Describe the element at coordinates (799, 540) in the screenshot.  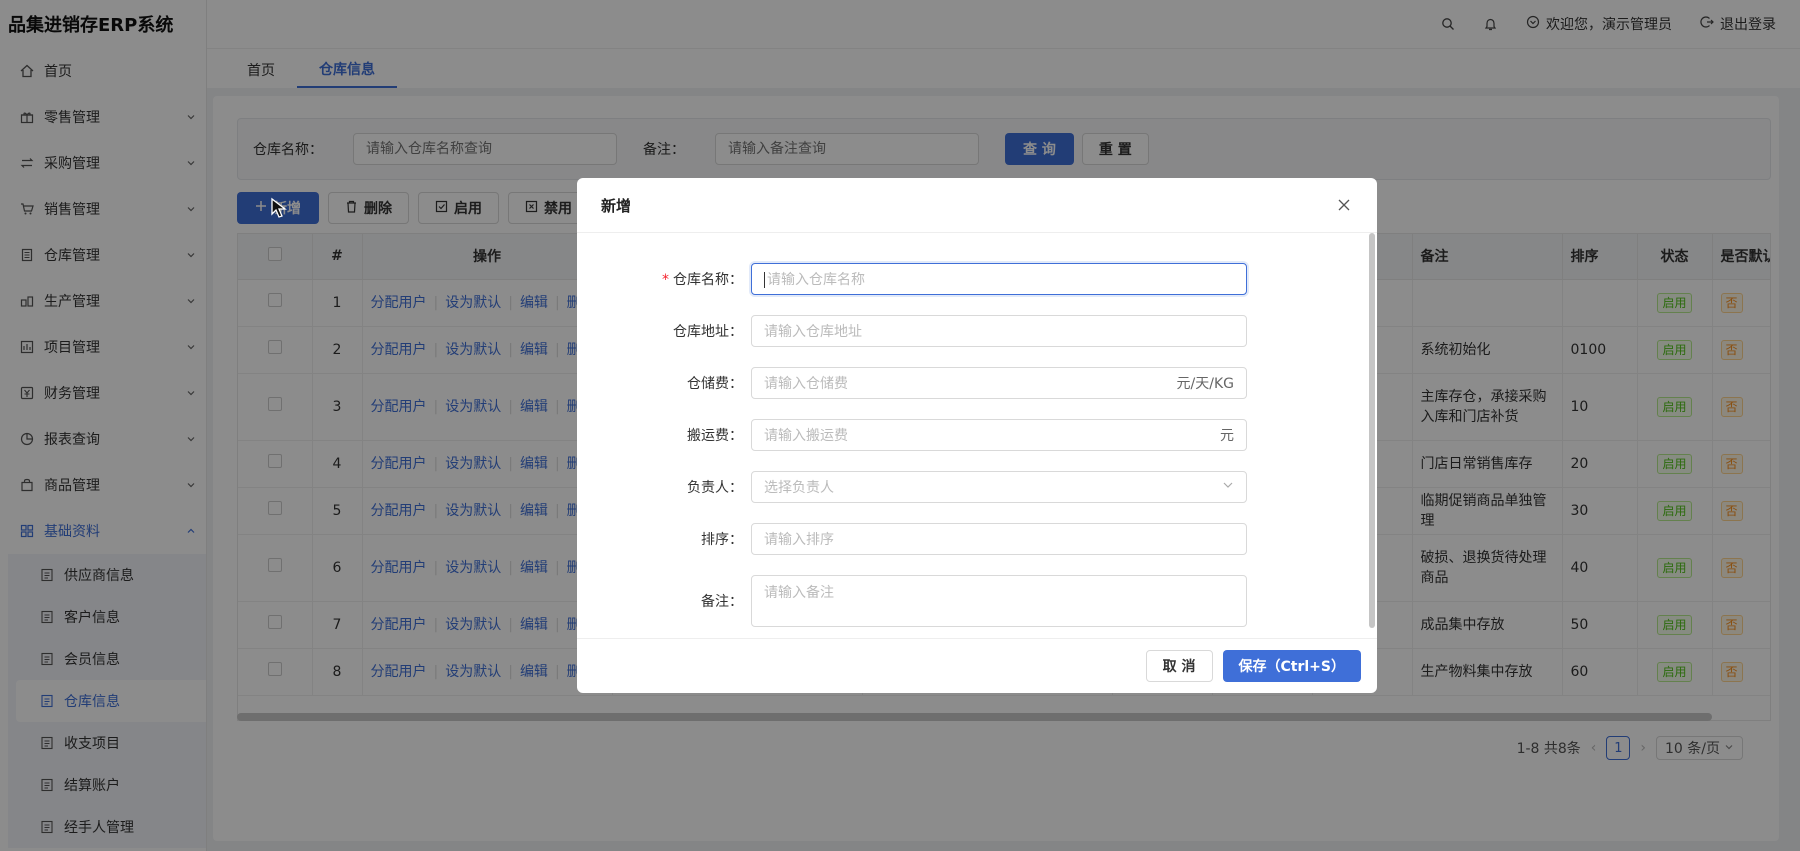
I see `sort-placeholder: 请输入排序` at that location.